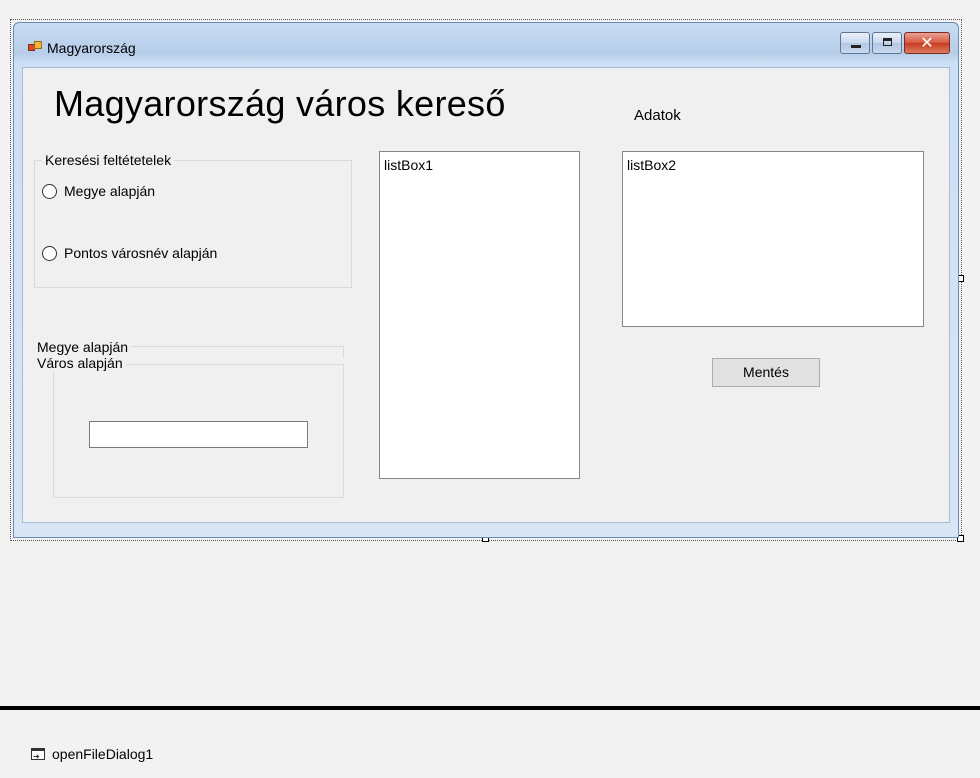  I want to click on form-heading: Magyarország város kereső, so click(280, 103).